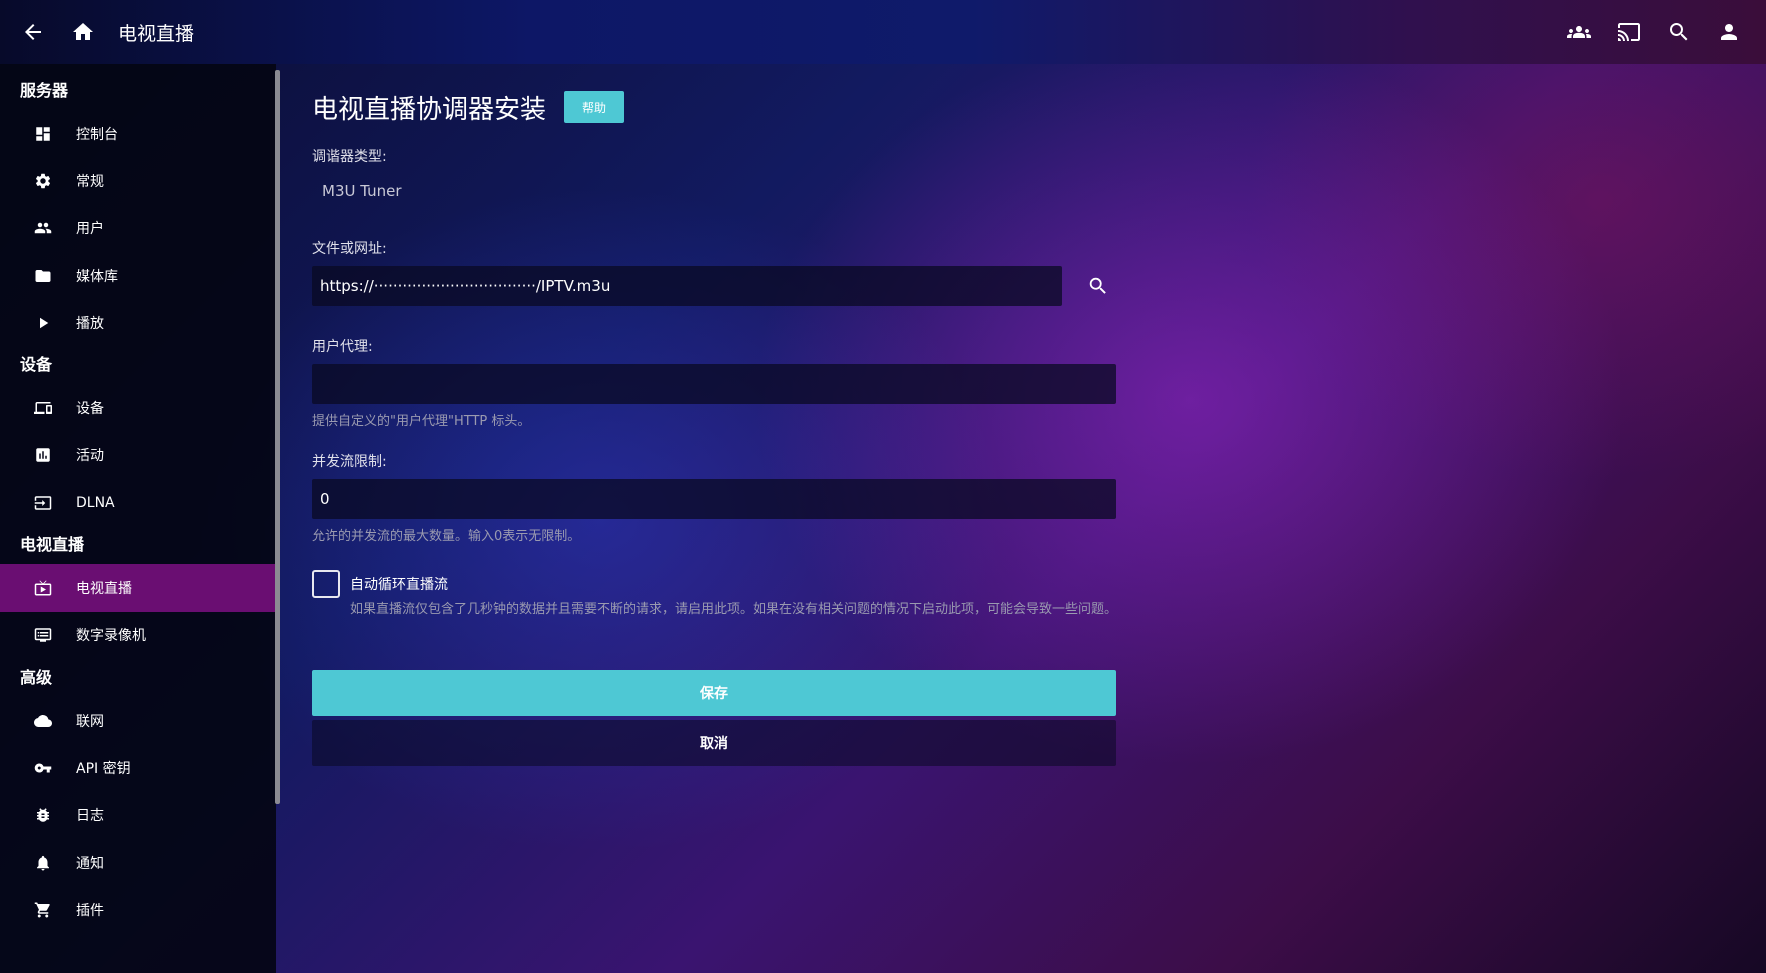  Describe the element at coordinates (429, 109) in the screenshot. I see `page-title: 电视直播协调器安装` at that location.